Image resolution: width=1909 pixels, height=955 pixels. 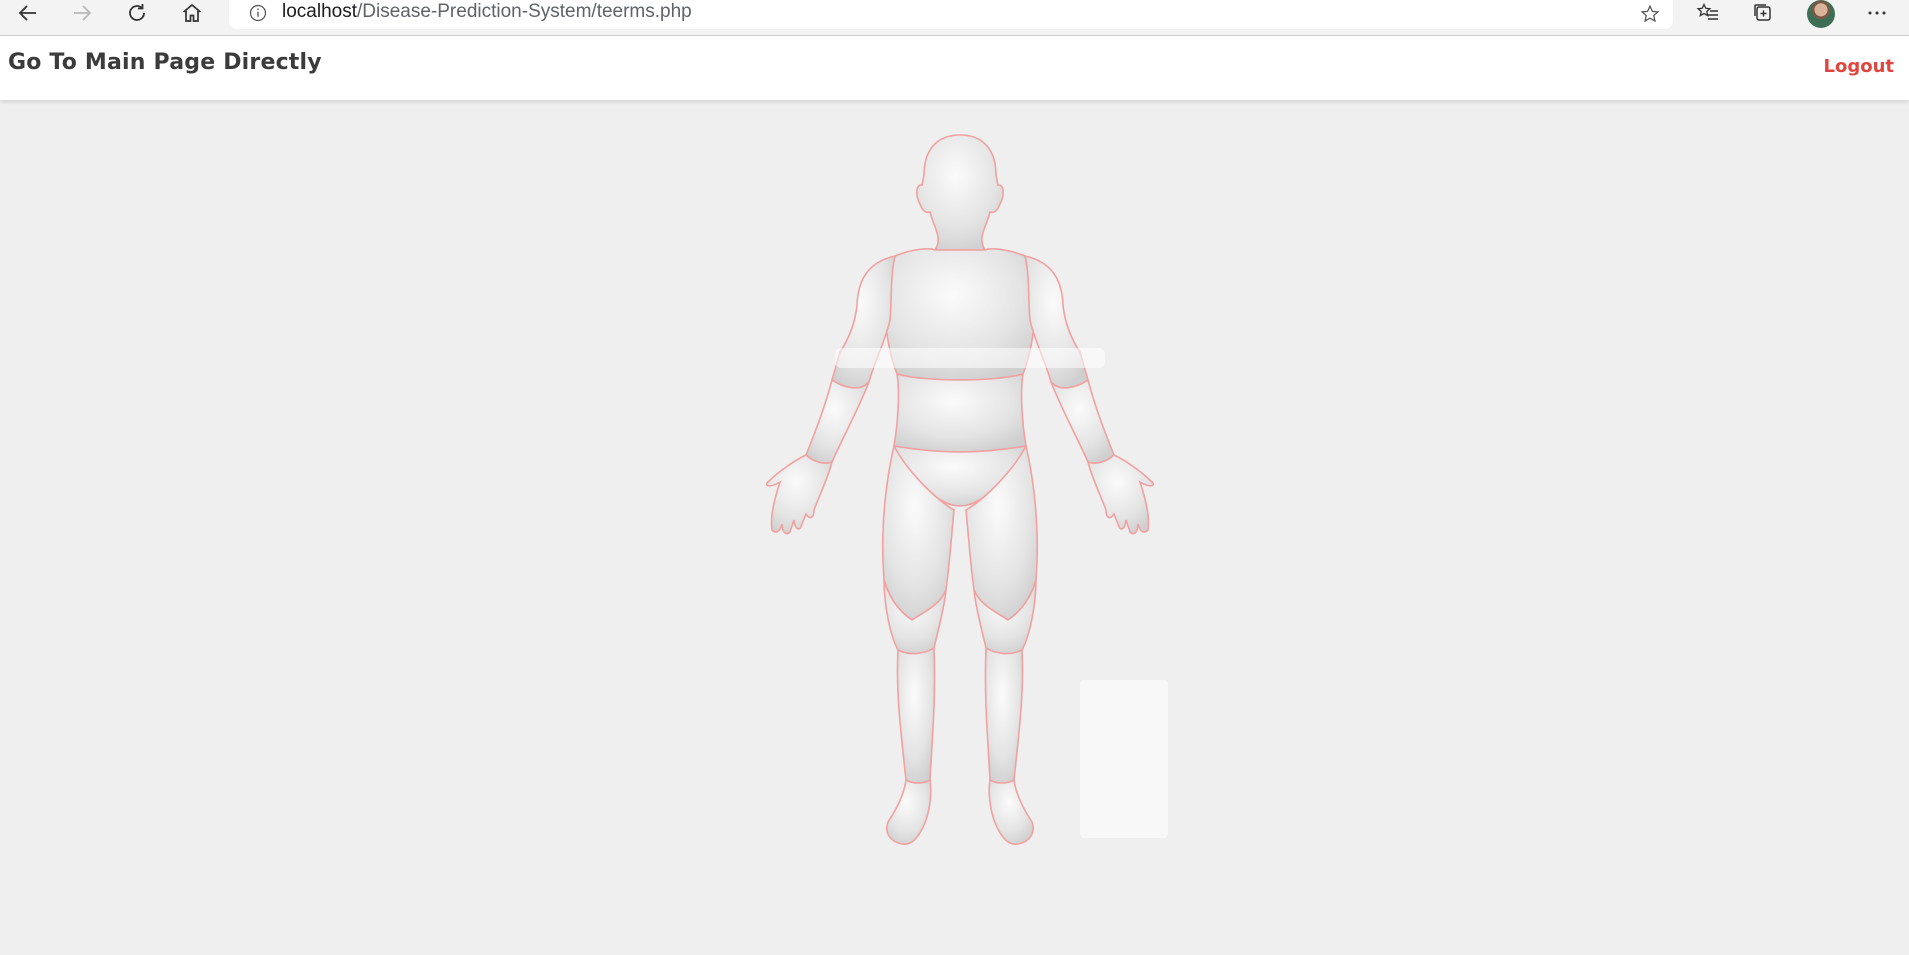 I want to click on url-host: localhost, so click(x=319, y=11).